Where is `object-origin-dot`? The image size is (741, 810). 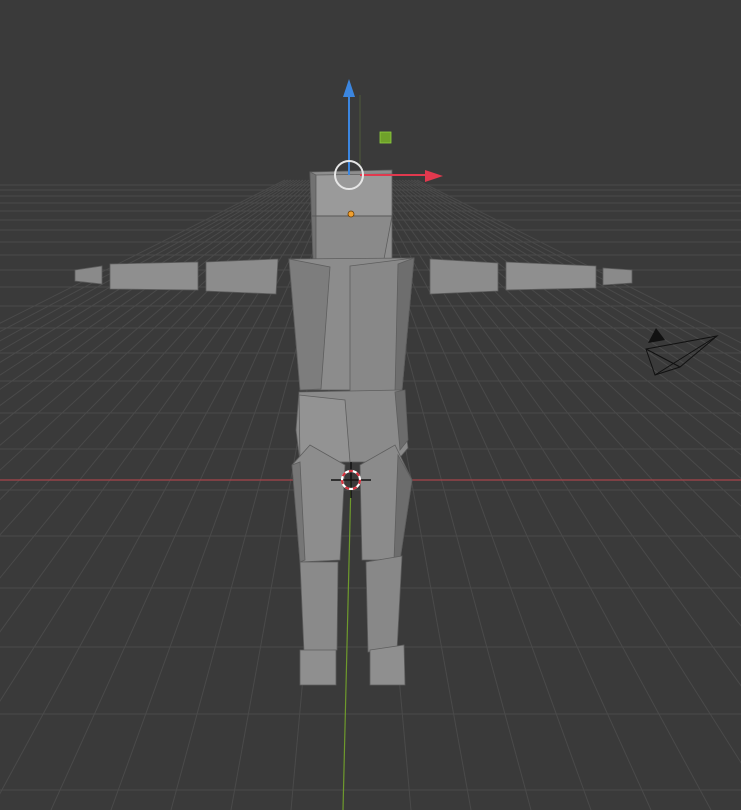 object-origin-dot is located at coordinates (351, 214).